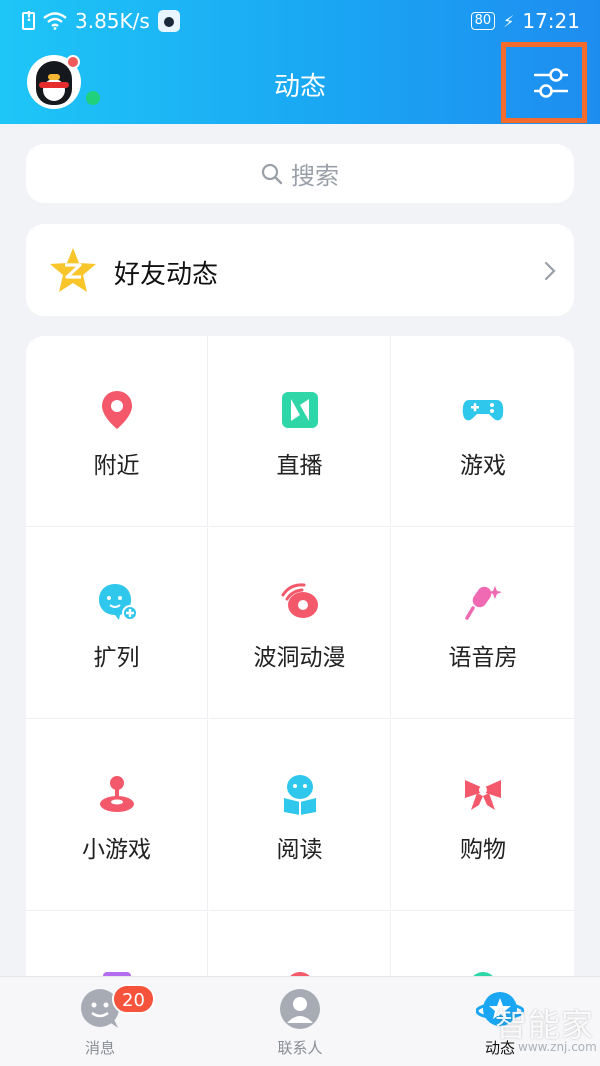  Describe the element at coordinates (483, 795) in the screenshot. I see `bow-icon` at that location.